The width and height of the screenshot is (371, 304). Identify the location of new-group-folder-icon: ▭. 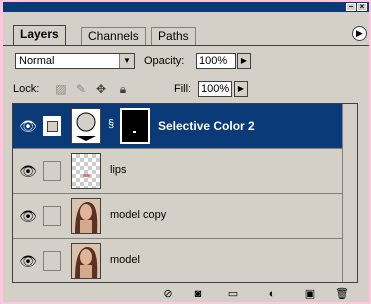
(233, 294).